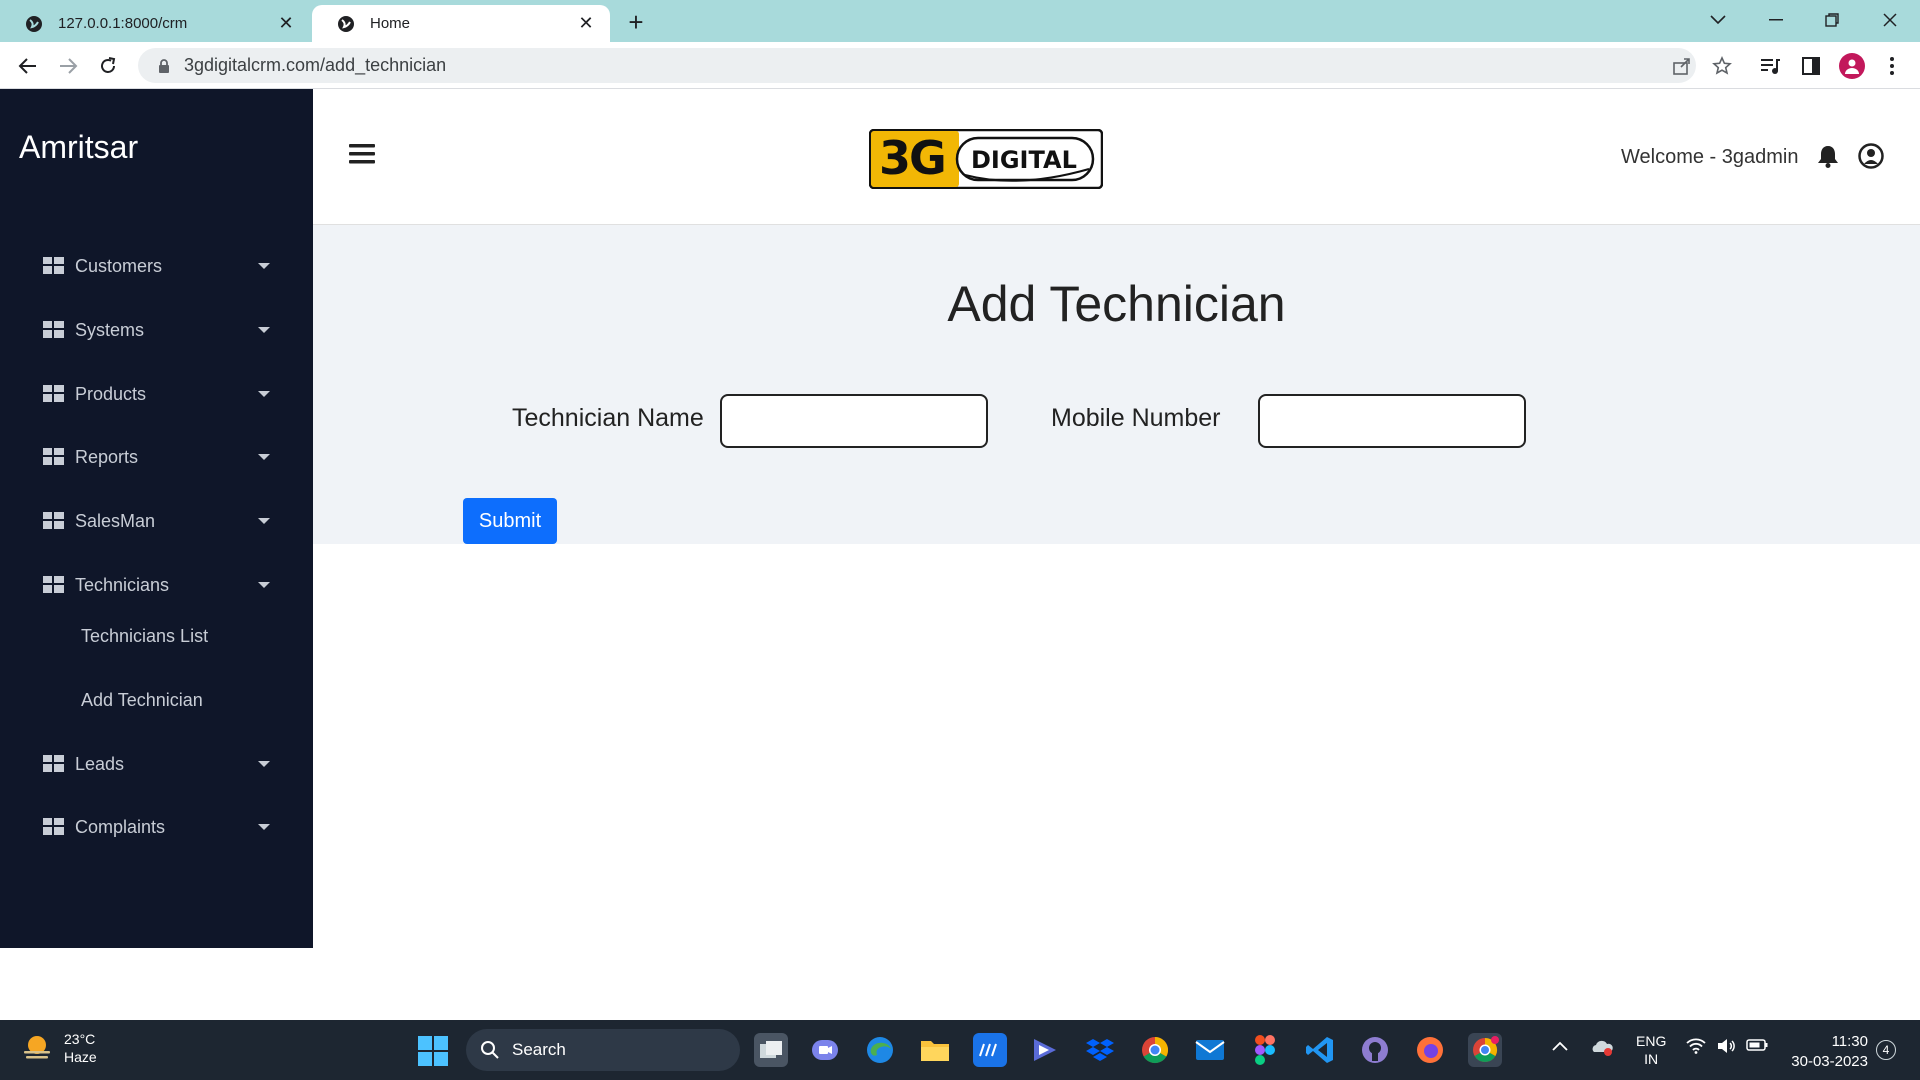  What do you see at coordinates (1726, 1047) in the screenshot?
I see `volume-icon` at bounding box center [1726, 1047].